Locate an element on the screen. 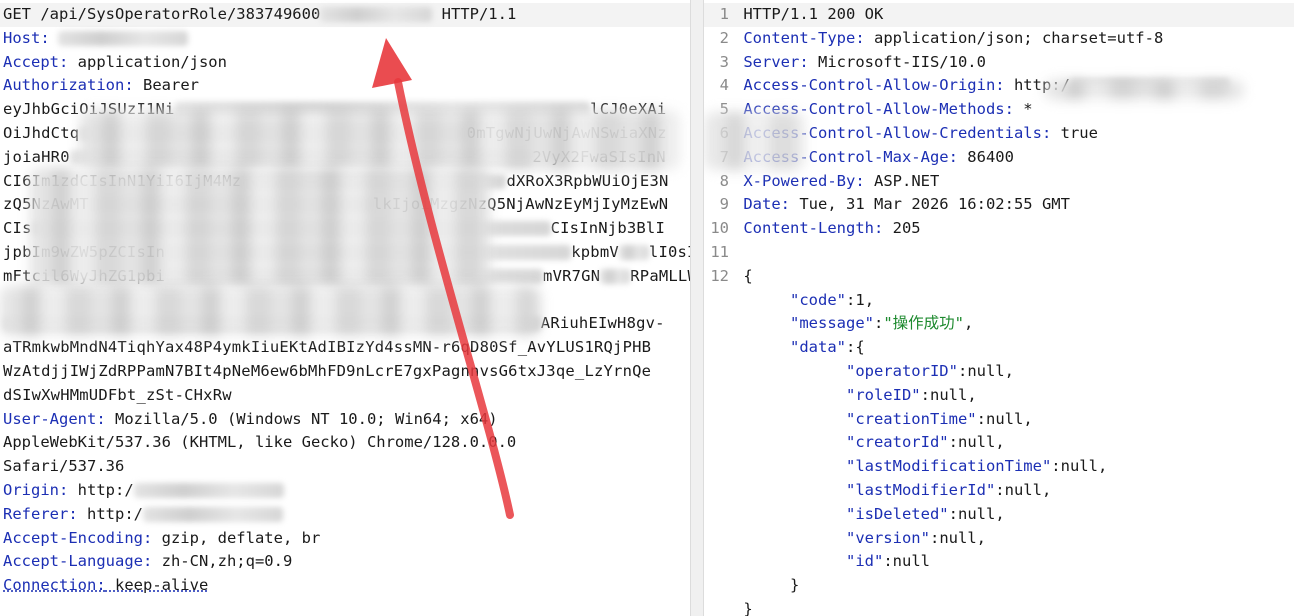 The height and width of the screenshot is (616, 1294). token-text: kpbmV is located at coordinates (595, 251).